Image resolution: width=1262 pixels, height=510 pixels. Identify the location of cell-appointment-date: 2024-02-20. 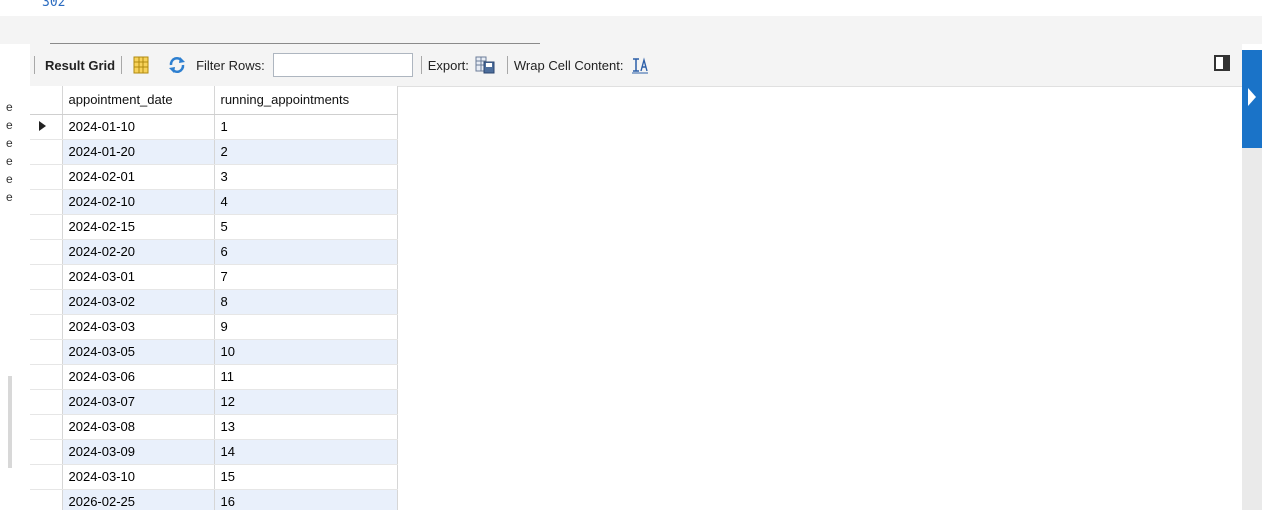
(138, 252).